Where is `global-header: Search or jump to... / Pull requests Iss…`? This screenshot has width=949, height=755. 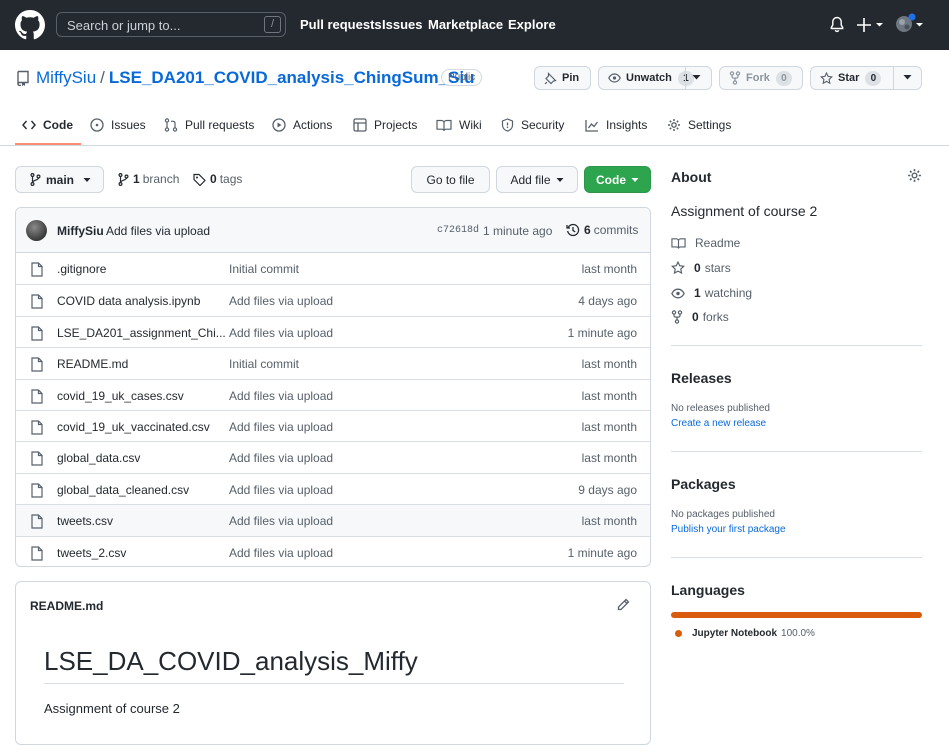
global-header: Search or jump to... / Pull requests Iss… is located at coordinates (474, 25).